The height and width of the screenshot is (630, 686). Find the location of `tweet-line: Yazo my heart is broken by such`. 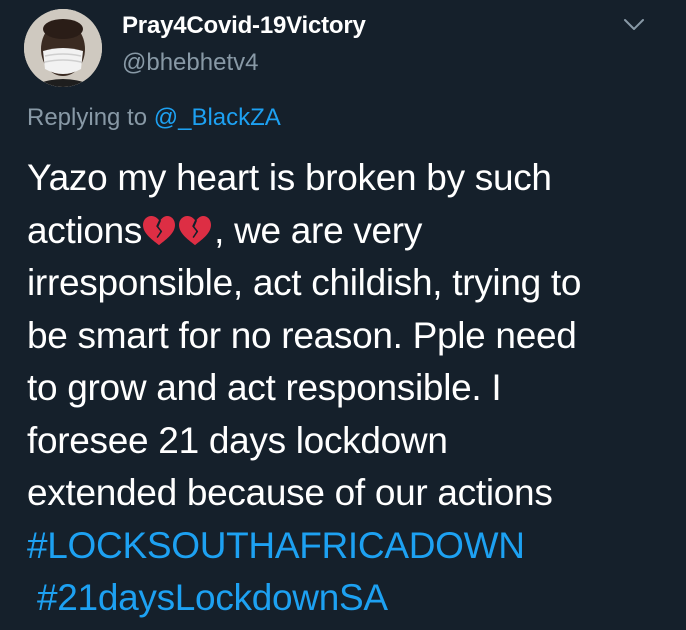

tweet-line: Yazo my heart is broken by such is located at coordinates (289, 177).